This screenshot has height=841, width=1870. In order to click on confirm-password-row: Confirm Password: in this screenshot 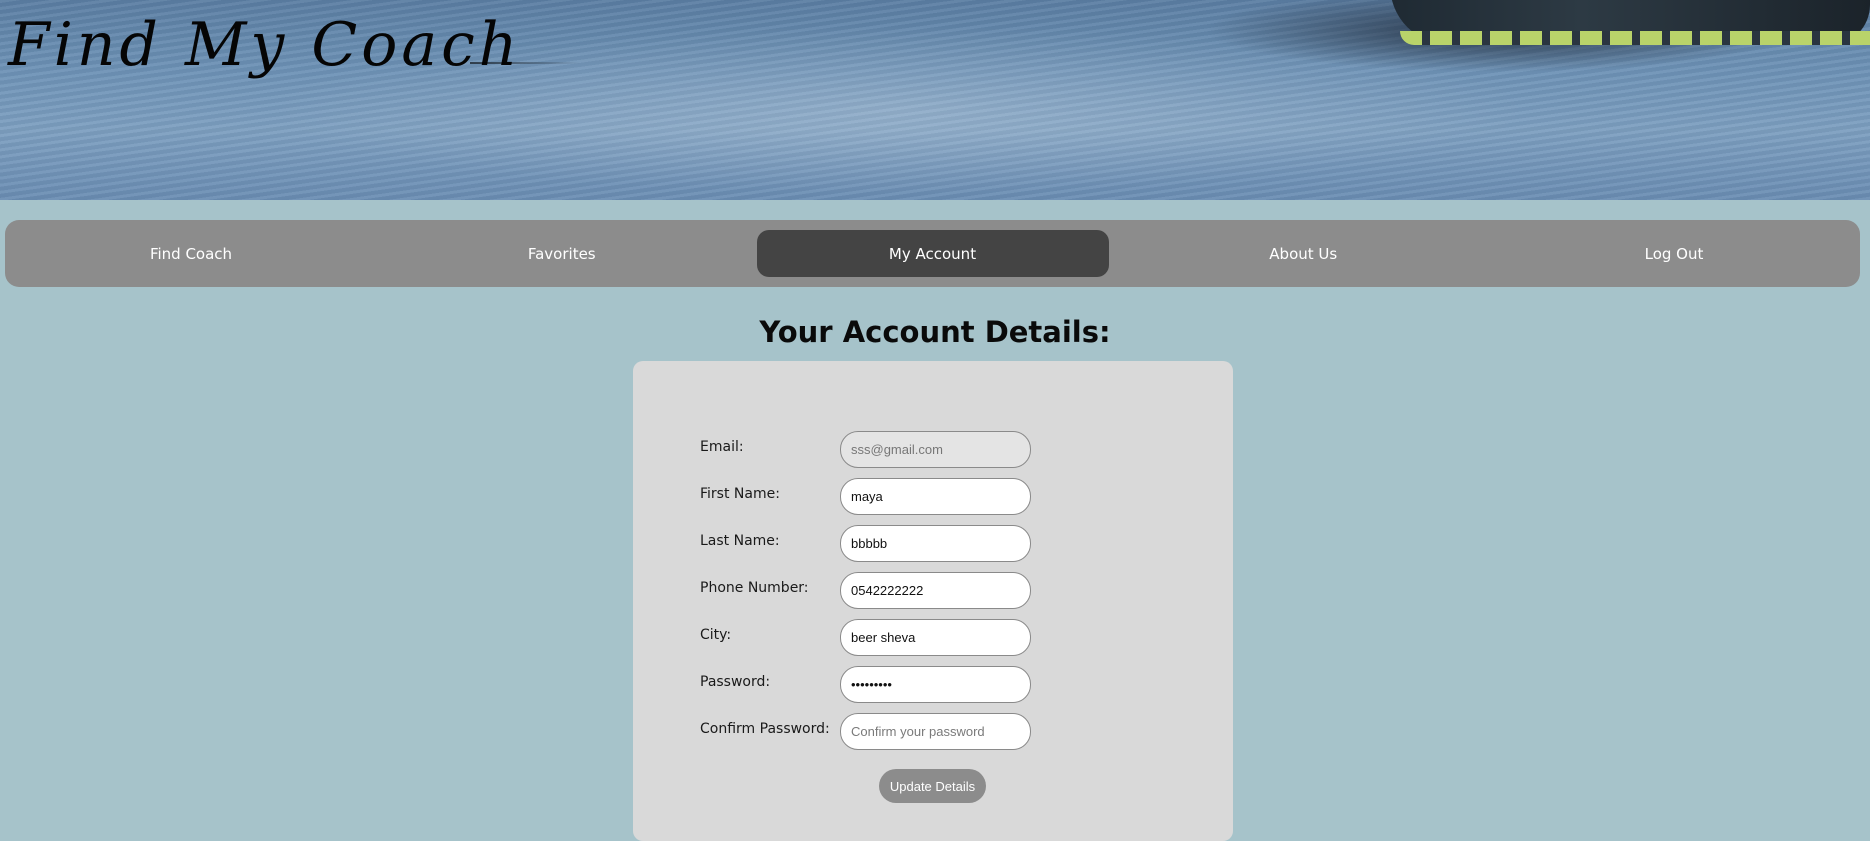, I will do `click(900, 731)`.